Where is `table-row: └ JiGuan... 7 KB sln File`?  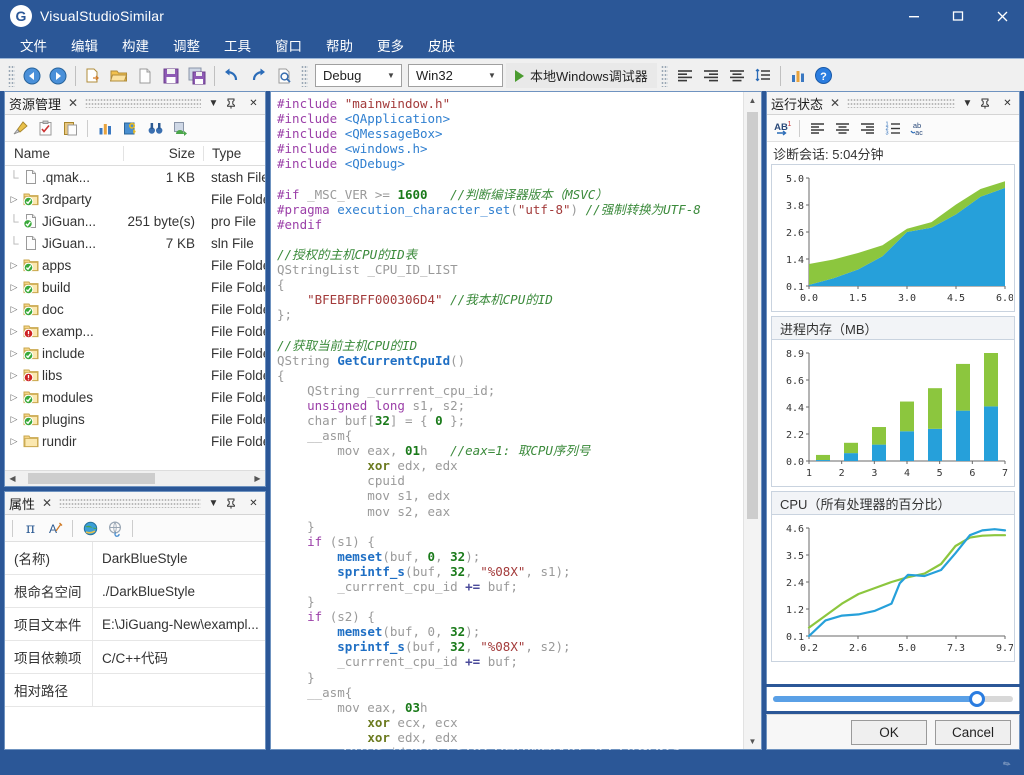
table-row: └ JiGuan... 7 KB sln File is located at coordinates (135, 243).